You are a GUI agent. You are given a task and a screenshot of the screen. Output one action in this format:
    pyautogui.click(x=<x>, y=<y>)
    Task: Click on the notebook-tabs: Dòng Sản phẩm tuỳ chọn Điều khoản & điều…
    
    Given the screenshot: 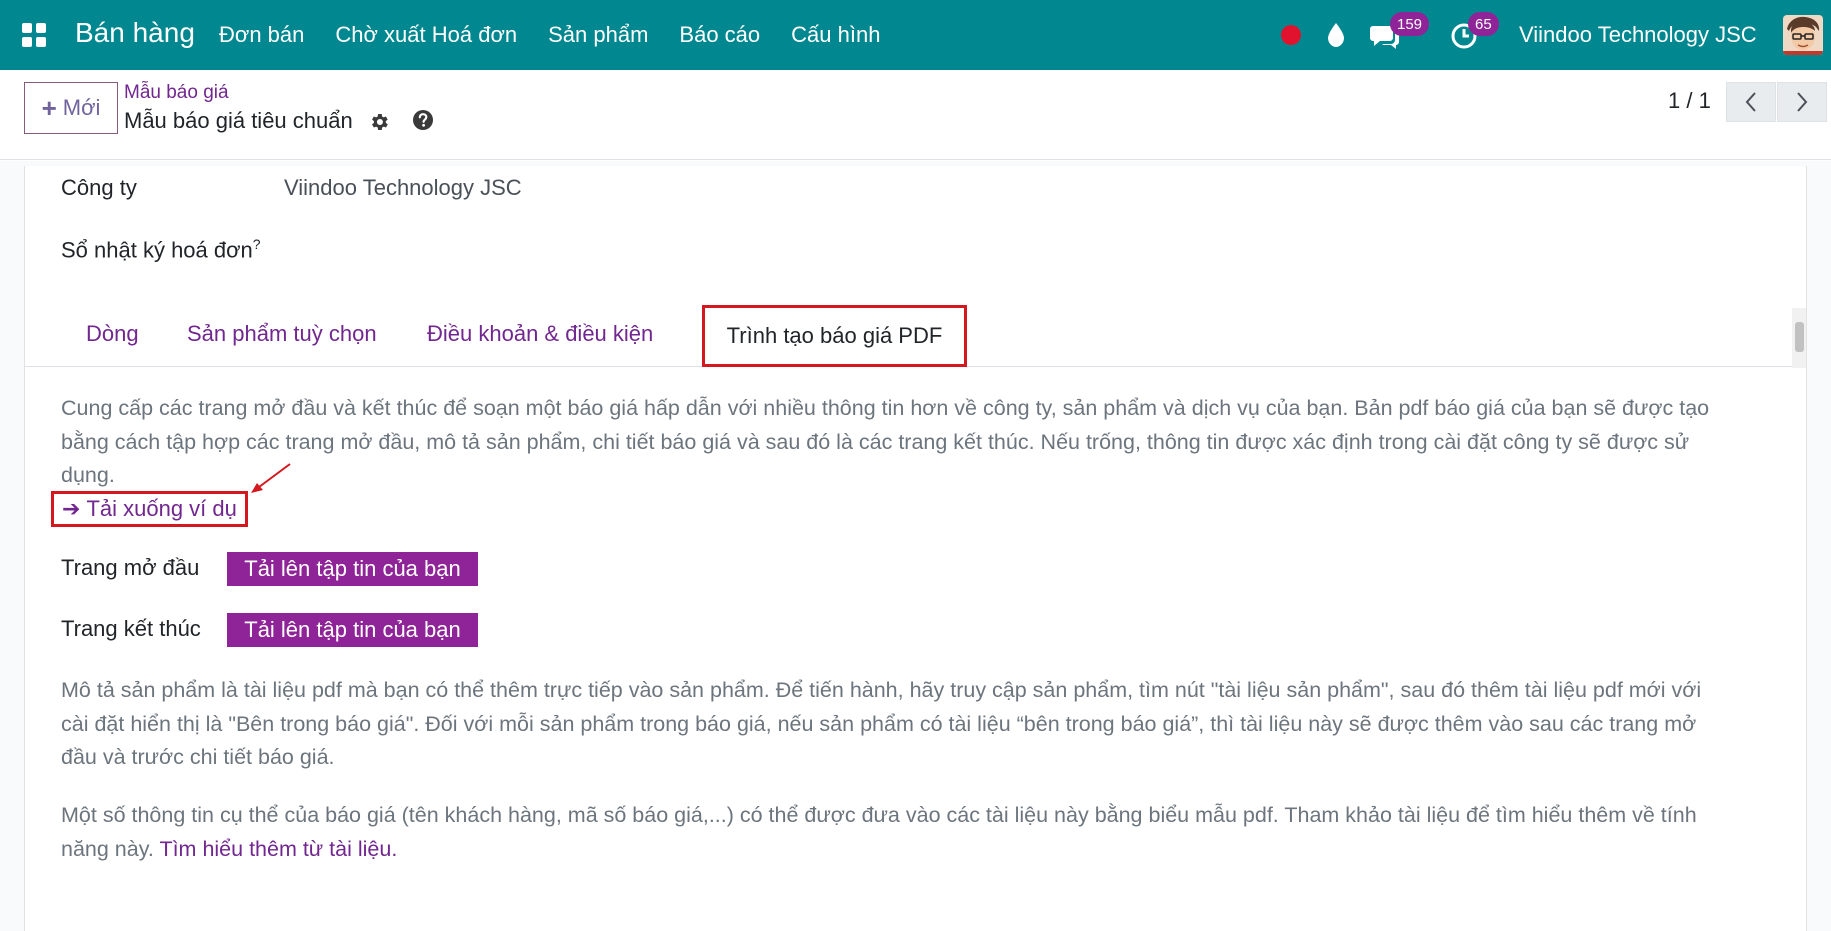 What is the action you would take?
    pyautogui.click(x=915, y=336)
    